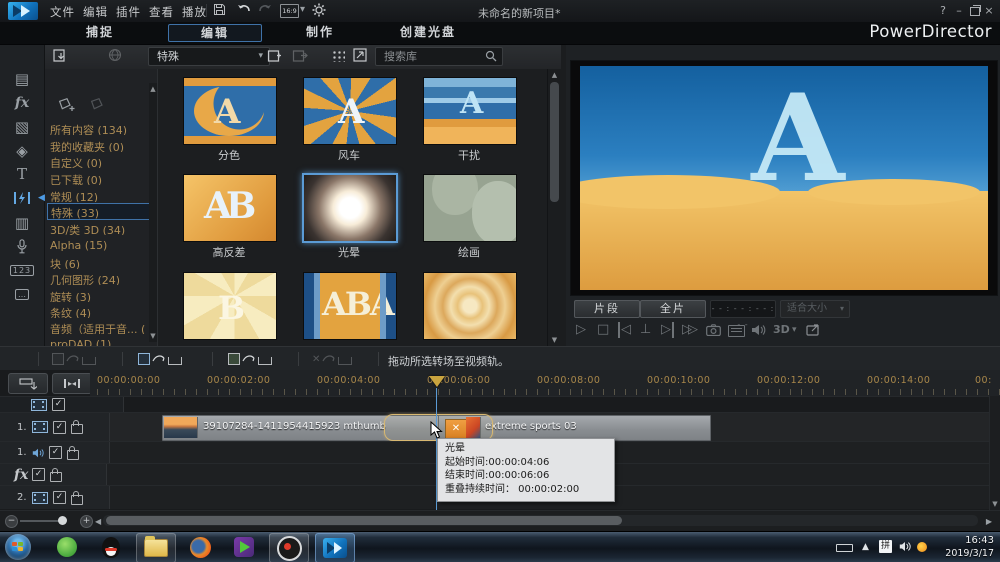 Image resolution: width=1000 pixels, height=562 pixels. Describe the element at coordinates (320, 32) in the screenshot. I see `tab-produce: 制作` at that location.